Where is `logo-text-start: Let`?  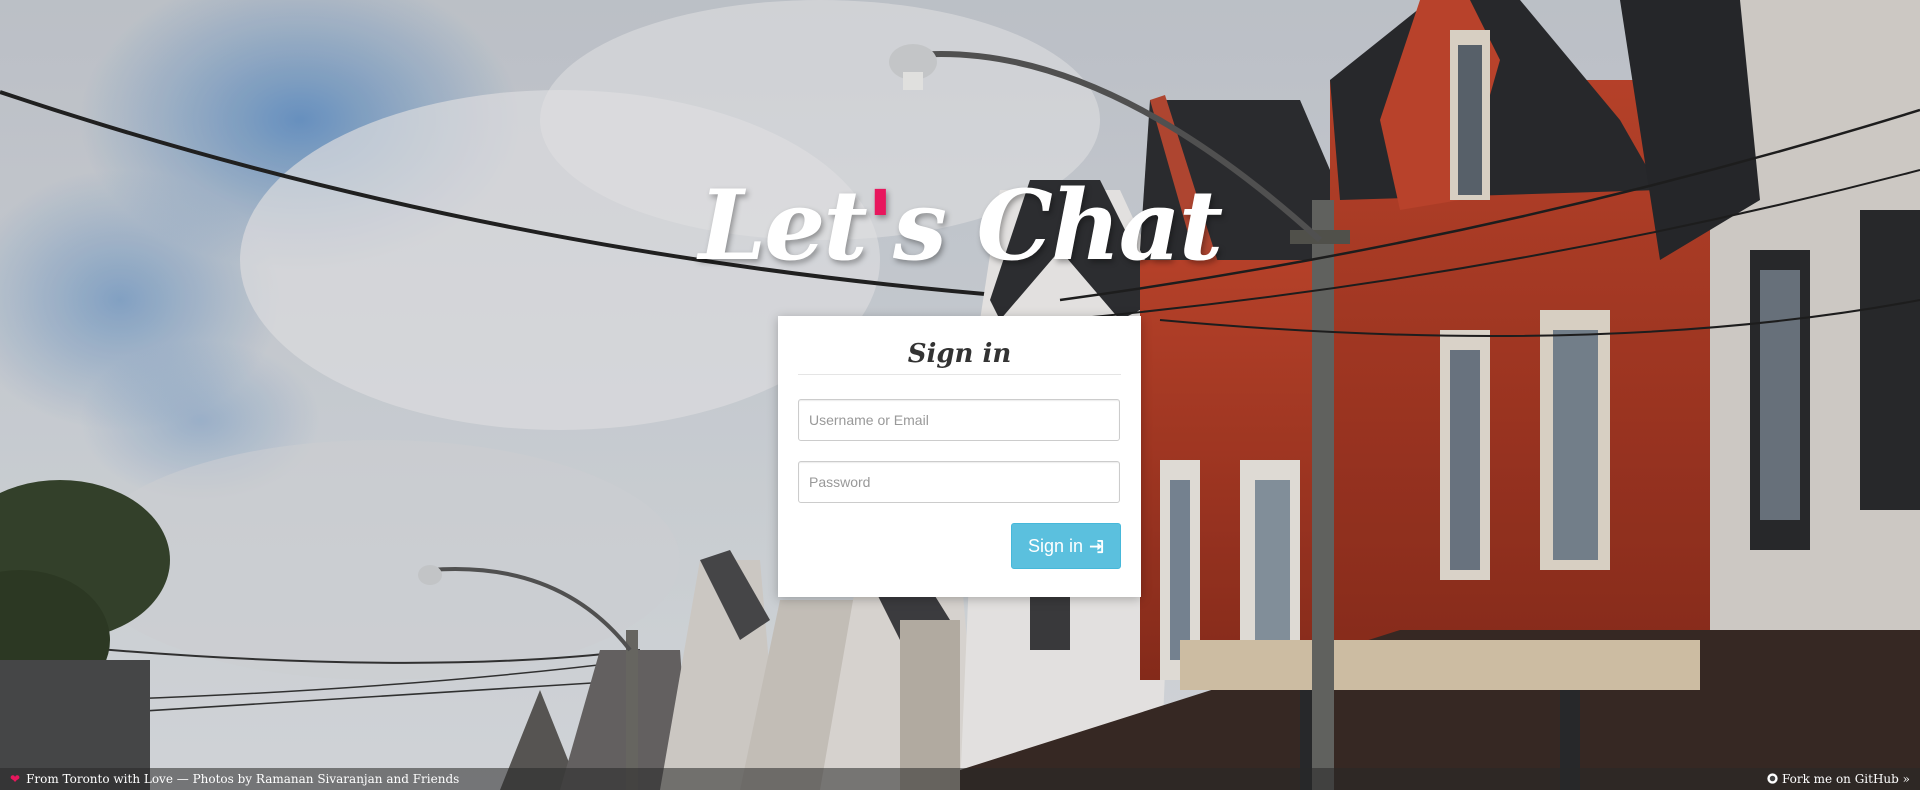
logo-text-start: Let is located at coordinates (783, 225).